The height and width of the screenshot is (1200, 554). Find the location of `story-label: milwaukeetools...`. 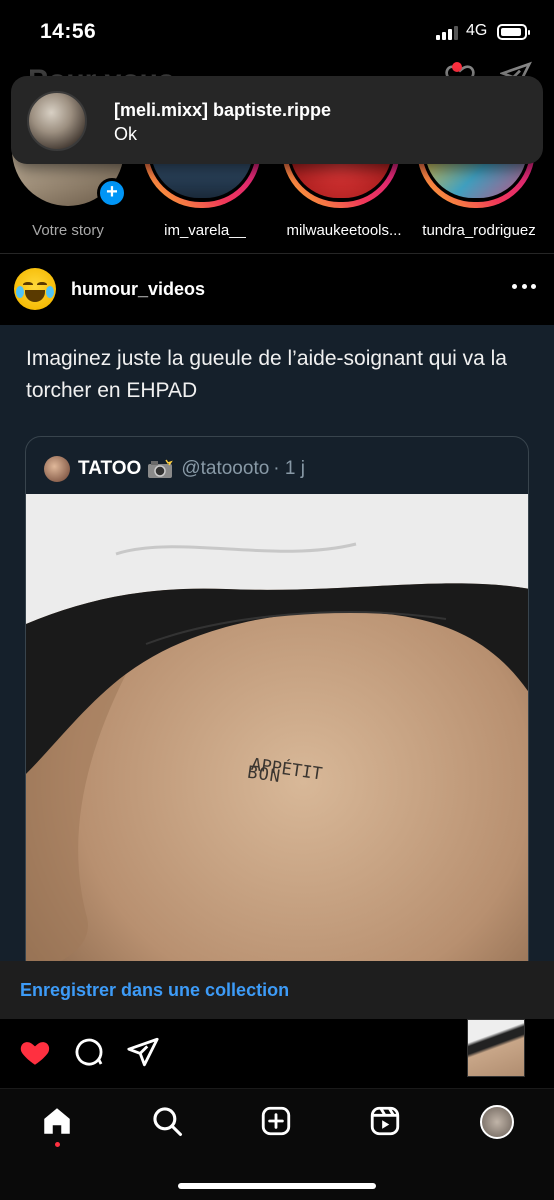

story-label: milwaukeetools... is located at coordinates (344, 230).